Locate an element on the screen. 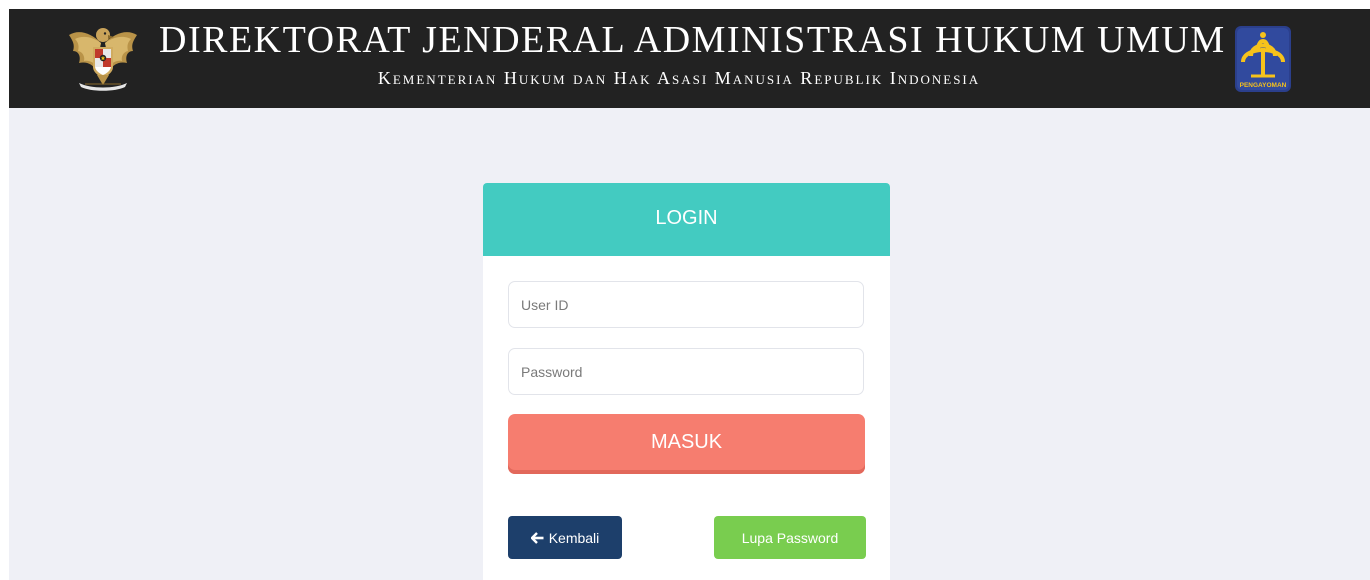 This screenshot has width=1370, height=580. user-id-input is located at coordinates (686, 304).